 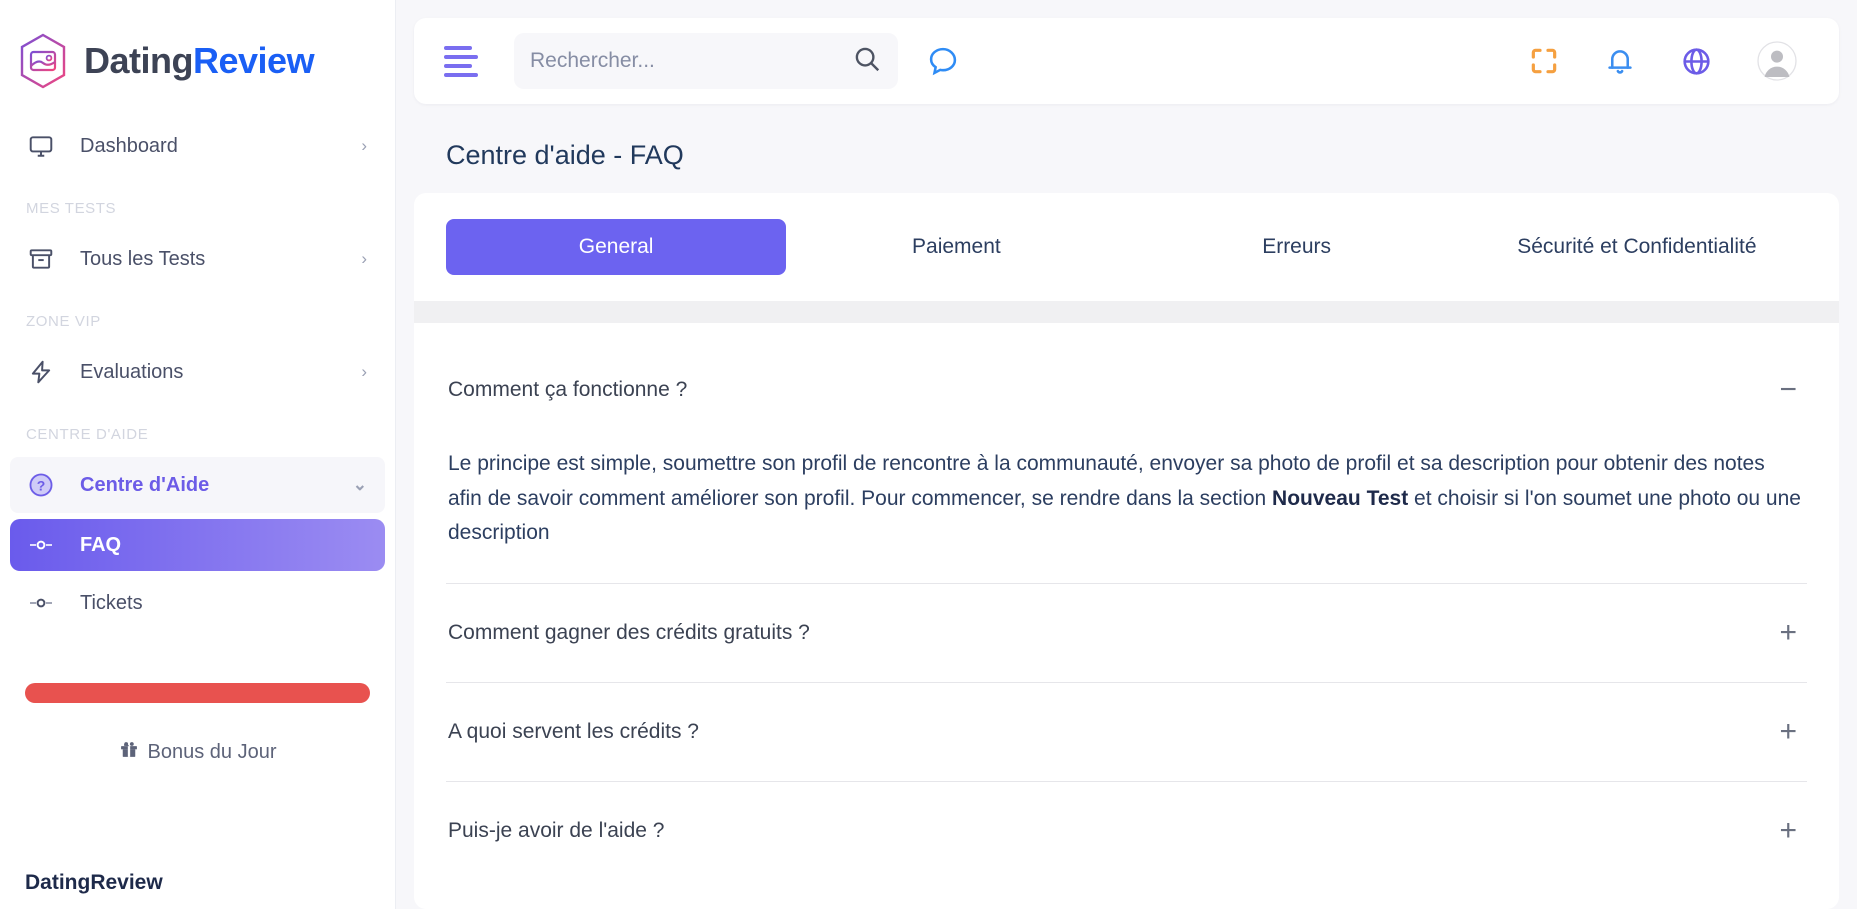 What do you see at coordinates (197, 545) in the screenshot?
I see `sidebar-subitem-faq: FAQ` at bounding box center [197, 545].